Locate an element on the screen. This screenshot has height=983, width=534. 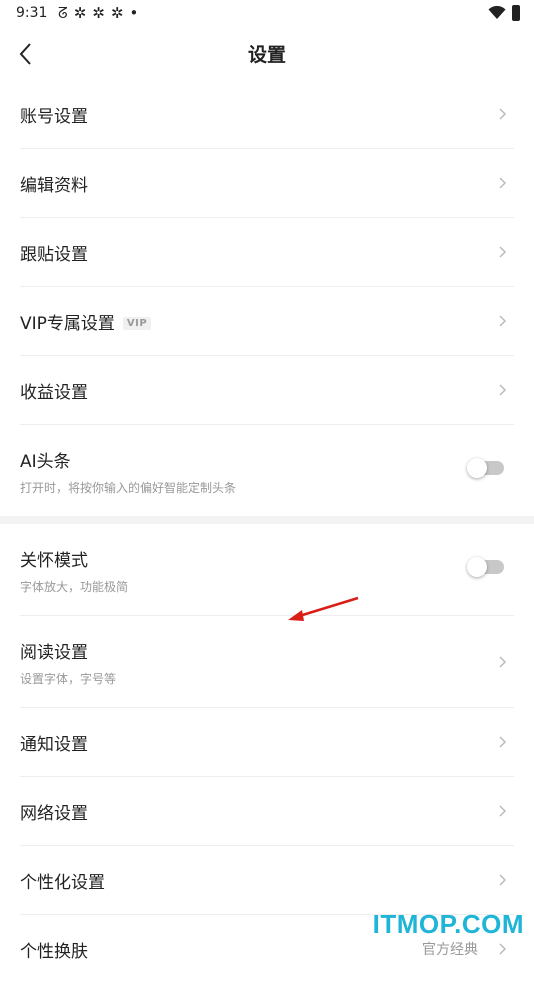
row-subtitle: 字体放大，功能极简 is located at coordinates (74, 587).